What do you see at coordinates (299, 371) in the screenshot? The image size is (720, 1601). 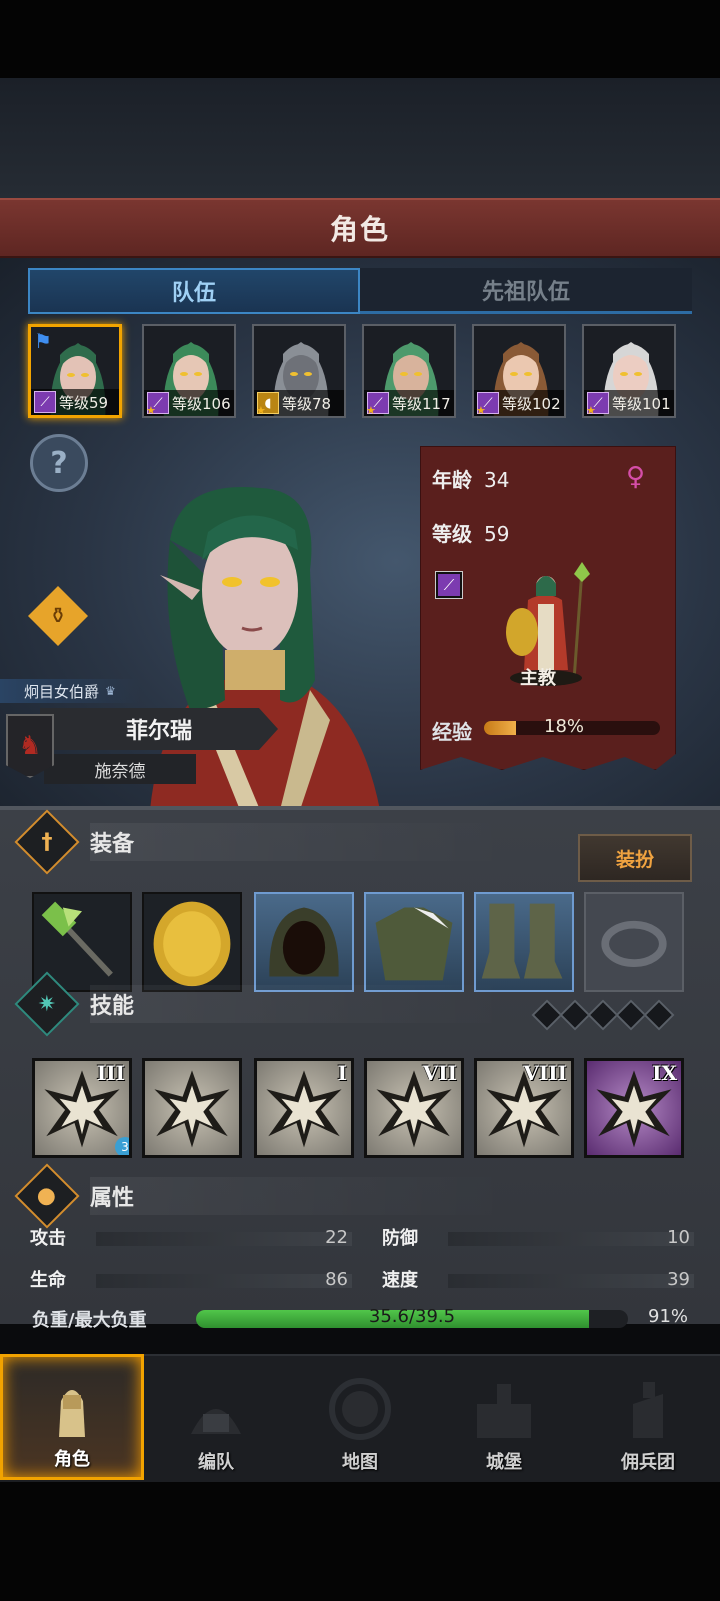 I see `party-member-3: ◖ ★ 等级78` at bounding box center [299, 371].